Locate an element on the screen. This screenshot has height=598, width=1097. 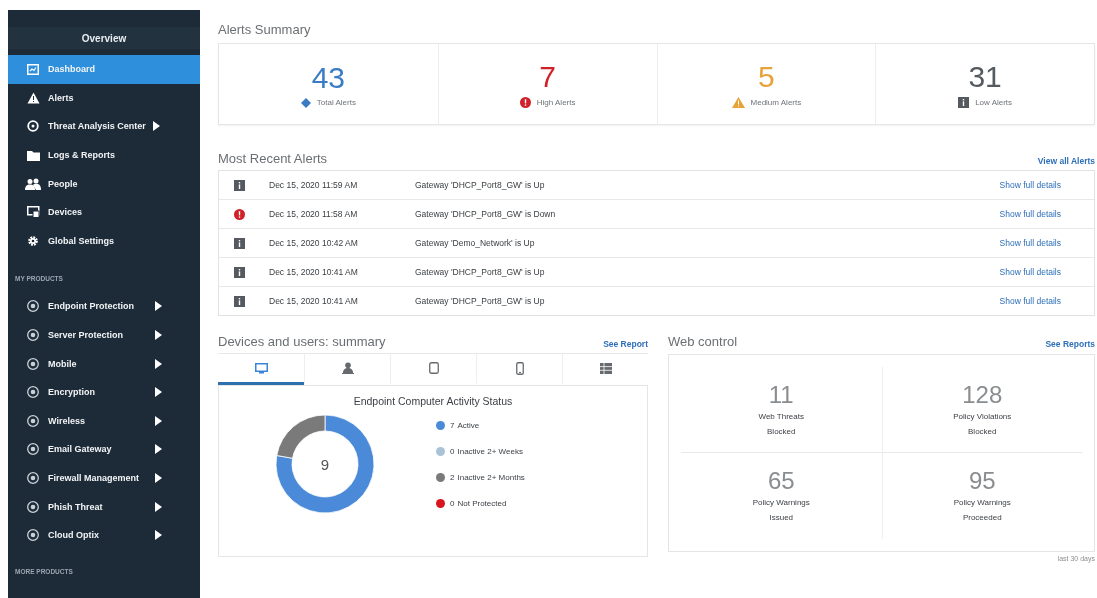
table-cell-text: Dec 15, 2020 11:59 AM is located at coordinates (314, 185).